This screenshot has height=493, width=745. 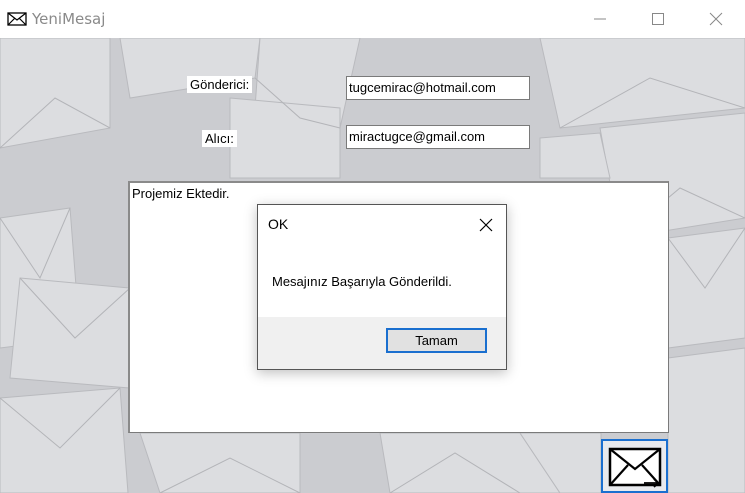 I want to click on sender-field: tugcemirac@hotmail.com, so click(x=438, y=88).